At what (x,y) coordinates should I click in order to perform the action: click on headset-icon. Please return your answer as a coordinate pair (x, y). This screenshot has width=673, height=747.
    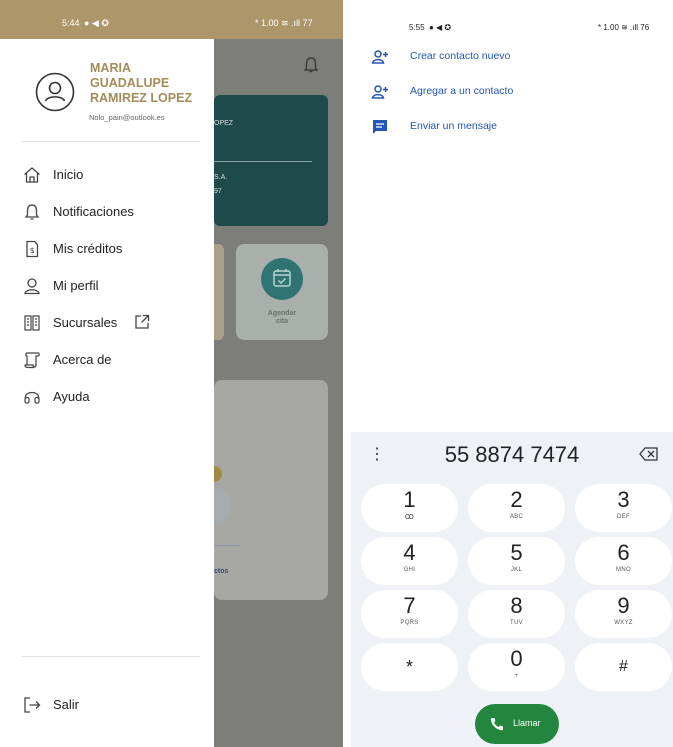
    Looking at the image, I should click on (32, 397).